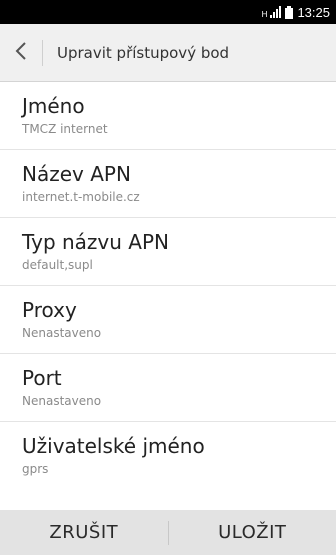  What do you see at coordinates (168, 388) in the screenshot?
I see `field-port: Port Nenastaveno` at bounding box center [168, 388].